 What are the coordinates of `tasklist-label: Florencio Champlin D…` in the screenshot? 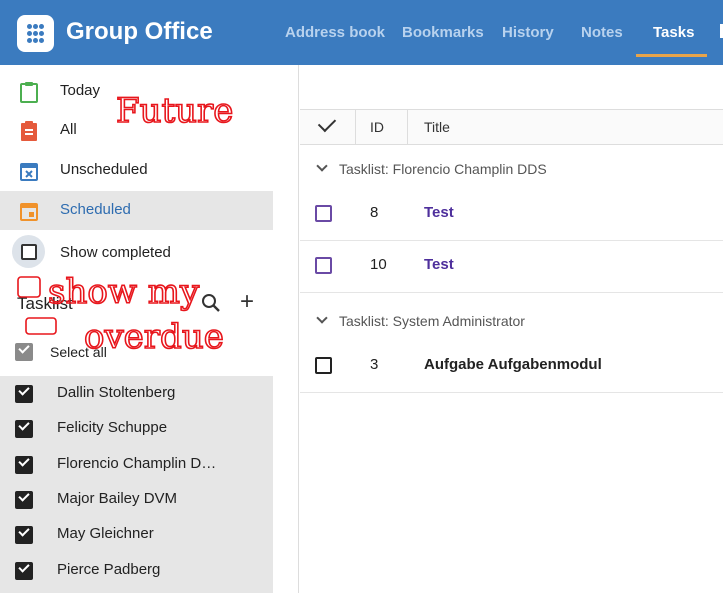 It's located at (137, 463).